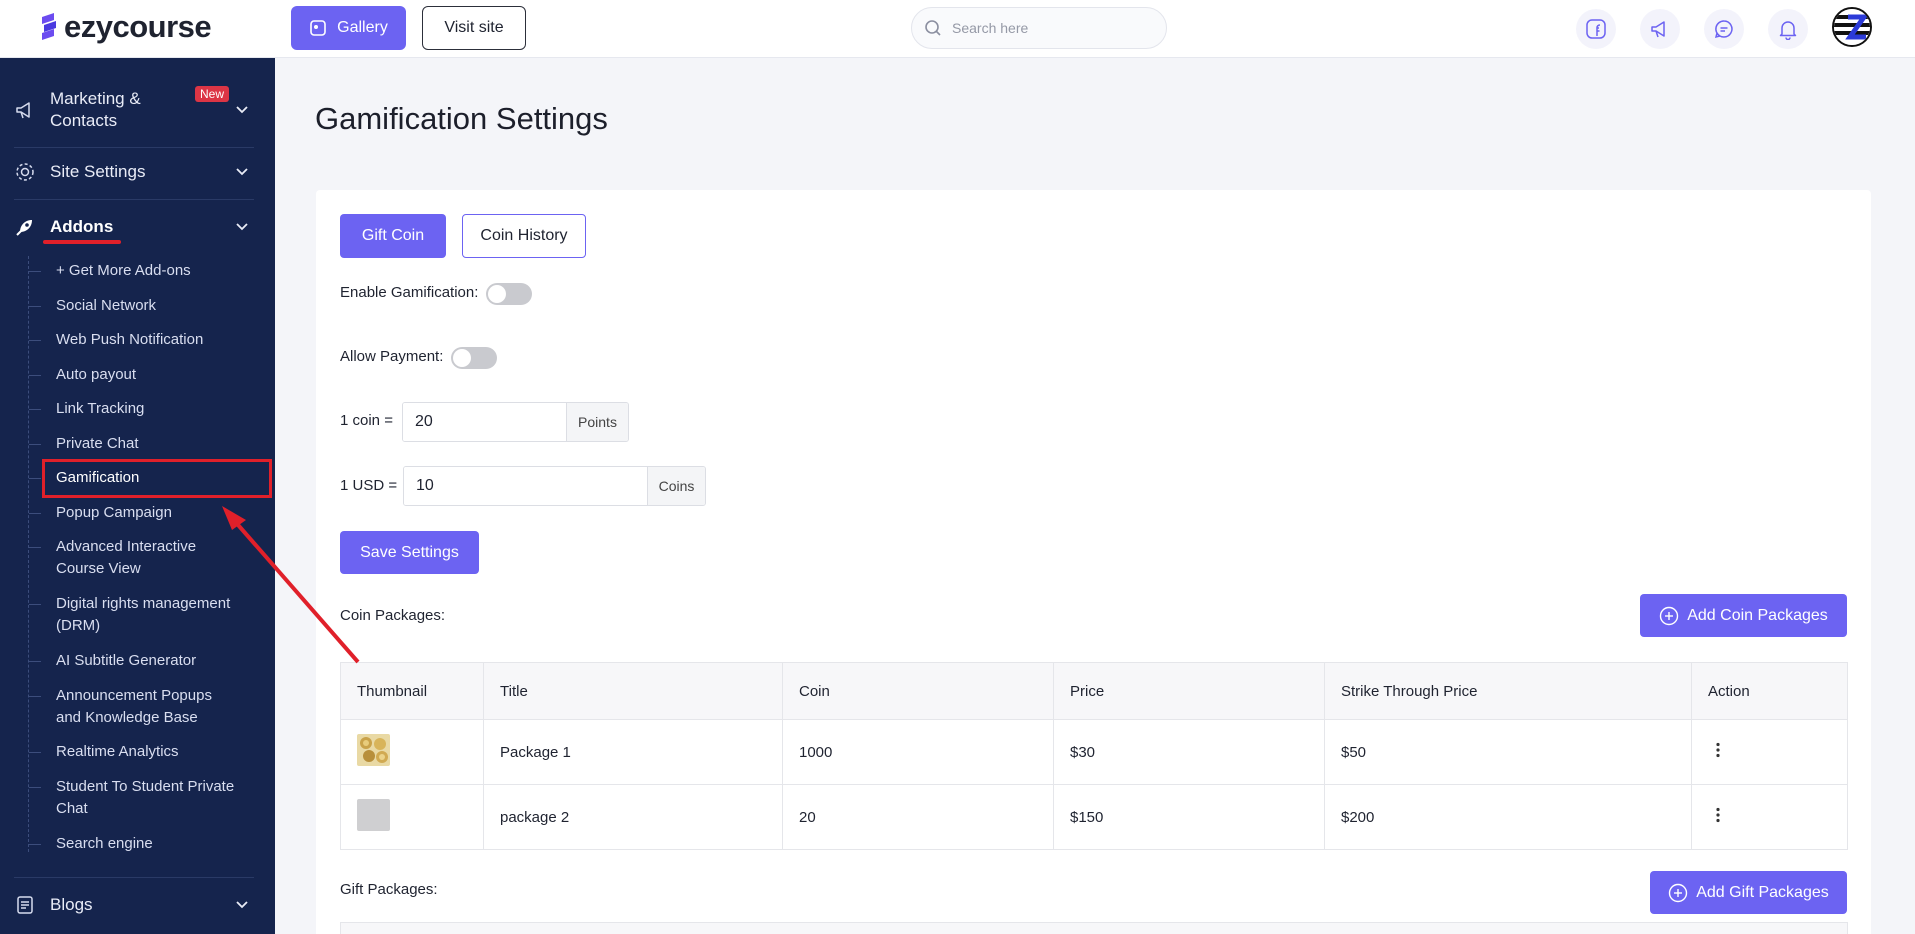 This screenshot has width=1915, height=934. I want to click on visit-site-label: Visit site, so click(474, 27).